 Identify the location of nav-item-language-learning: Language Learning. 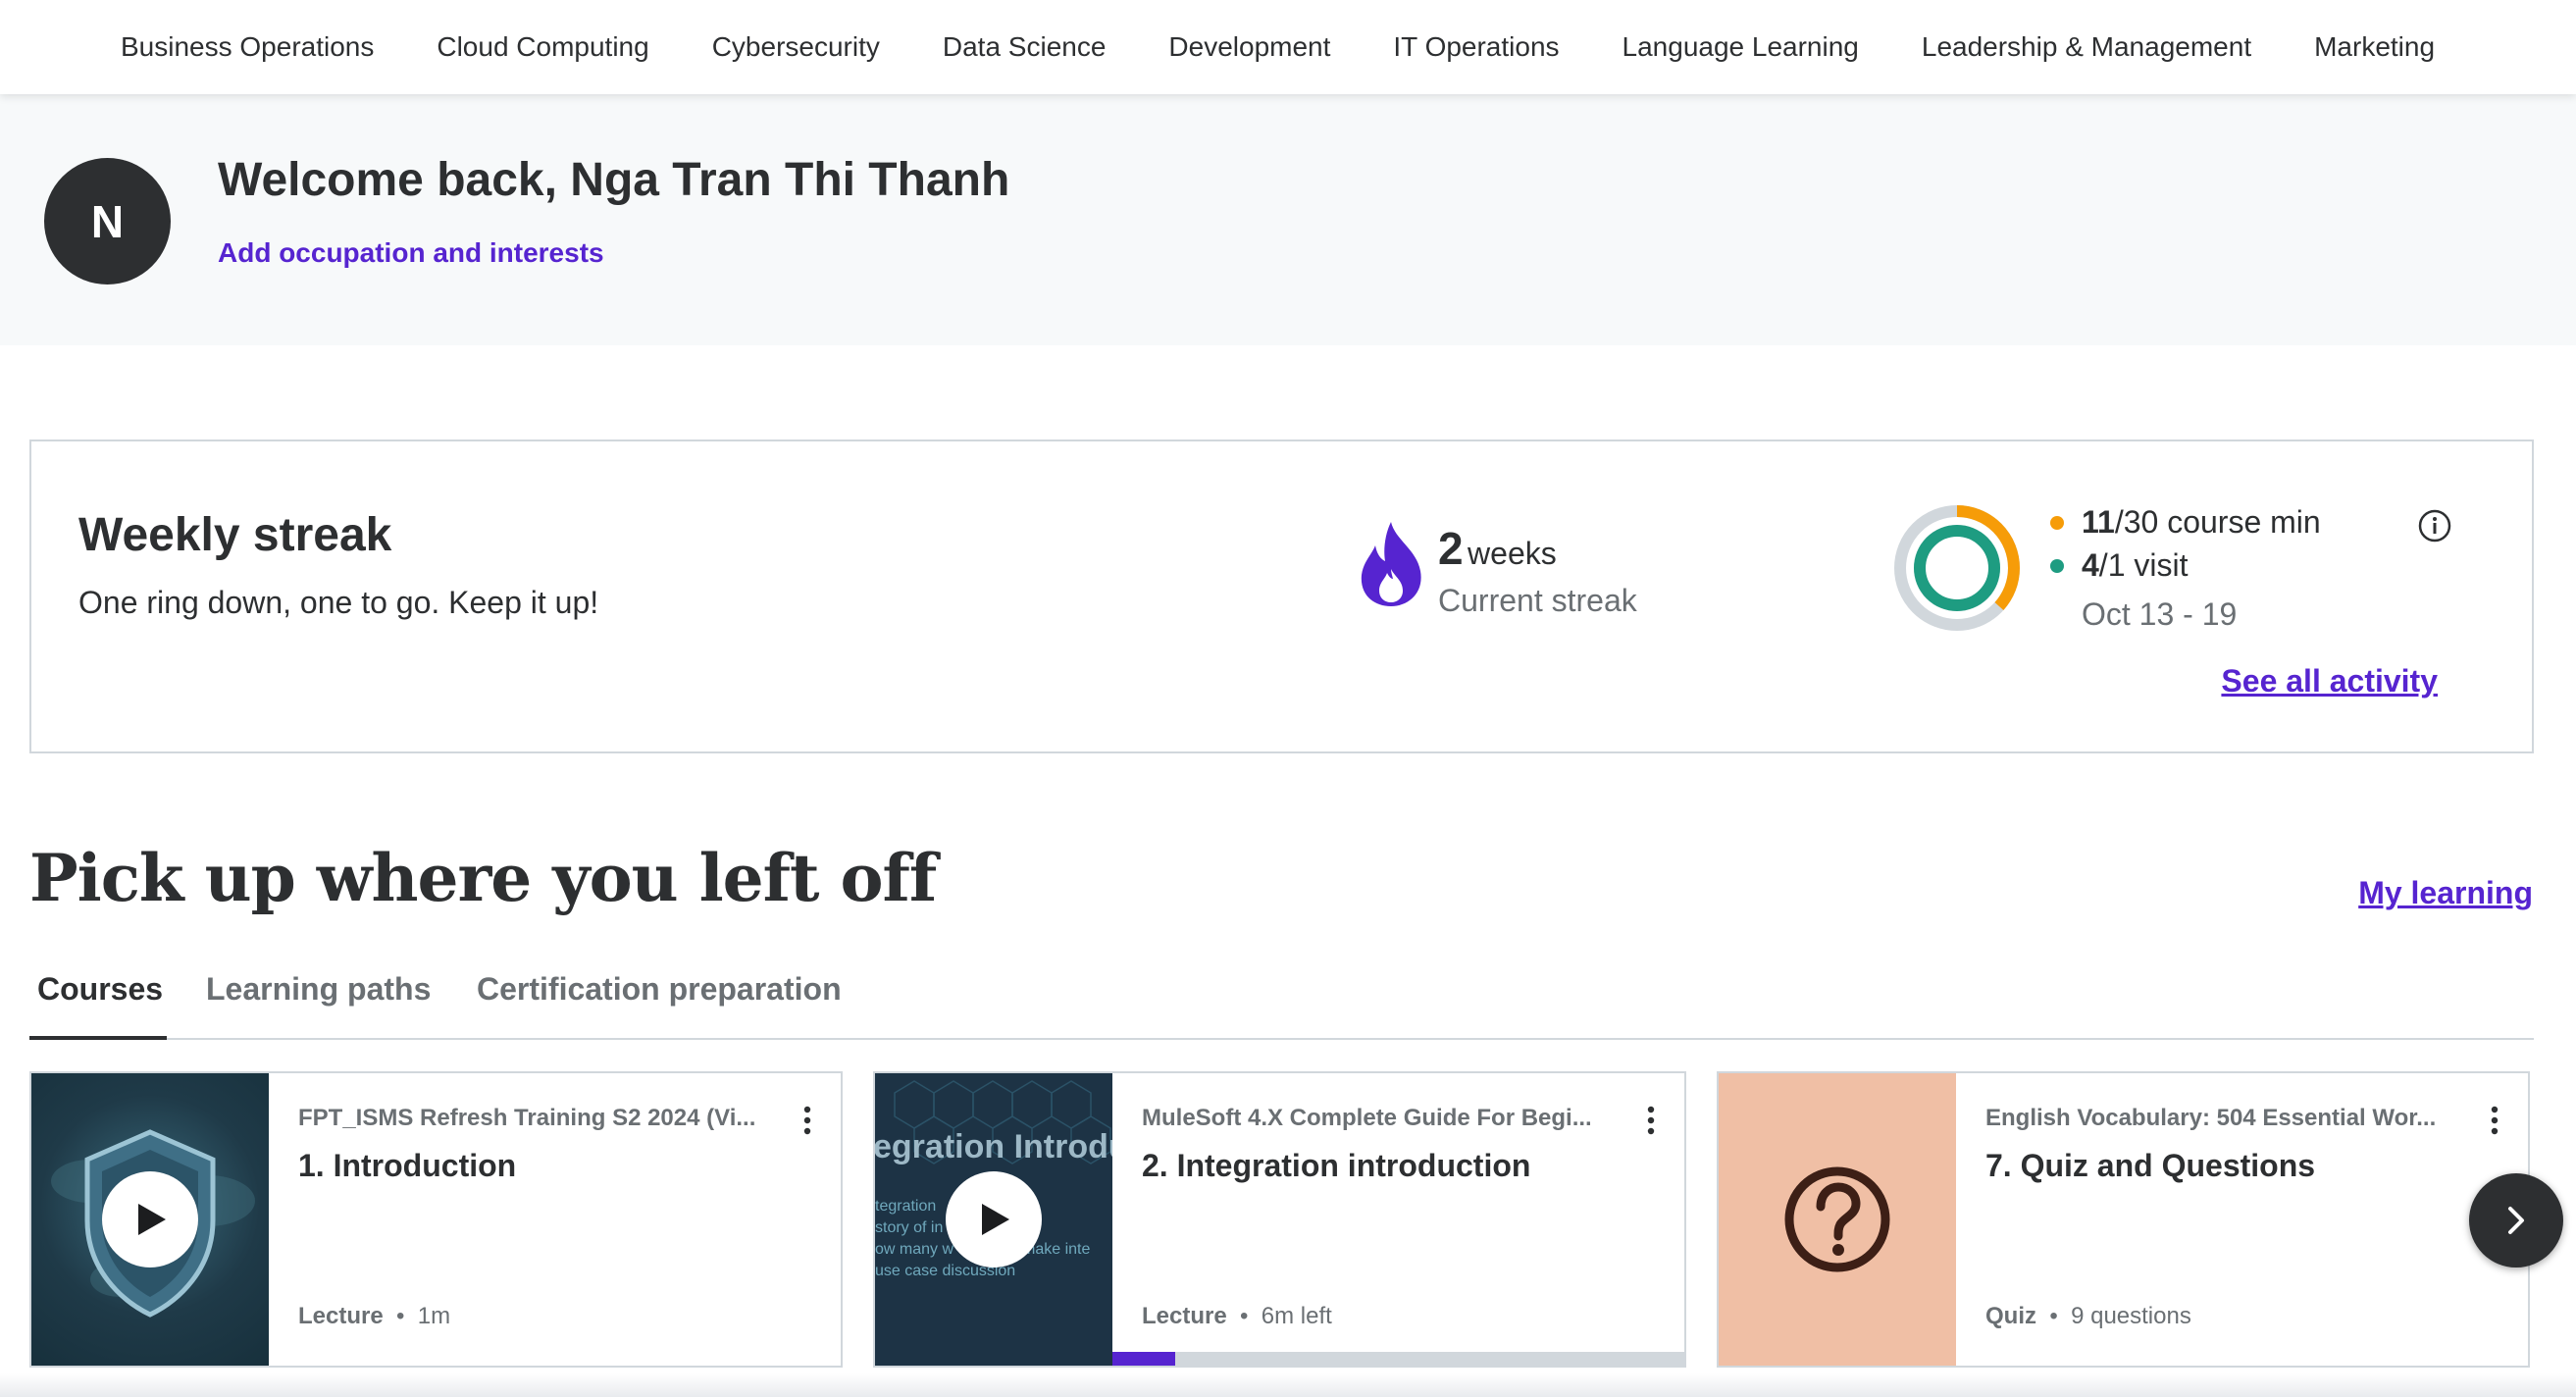
(1741, 47).